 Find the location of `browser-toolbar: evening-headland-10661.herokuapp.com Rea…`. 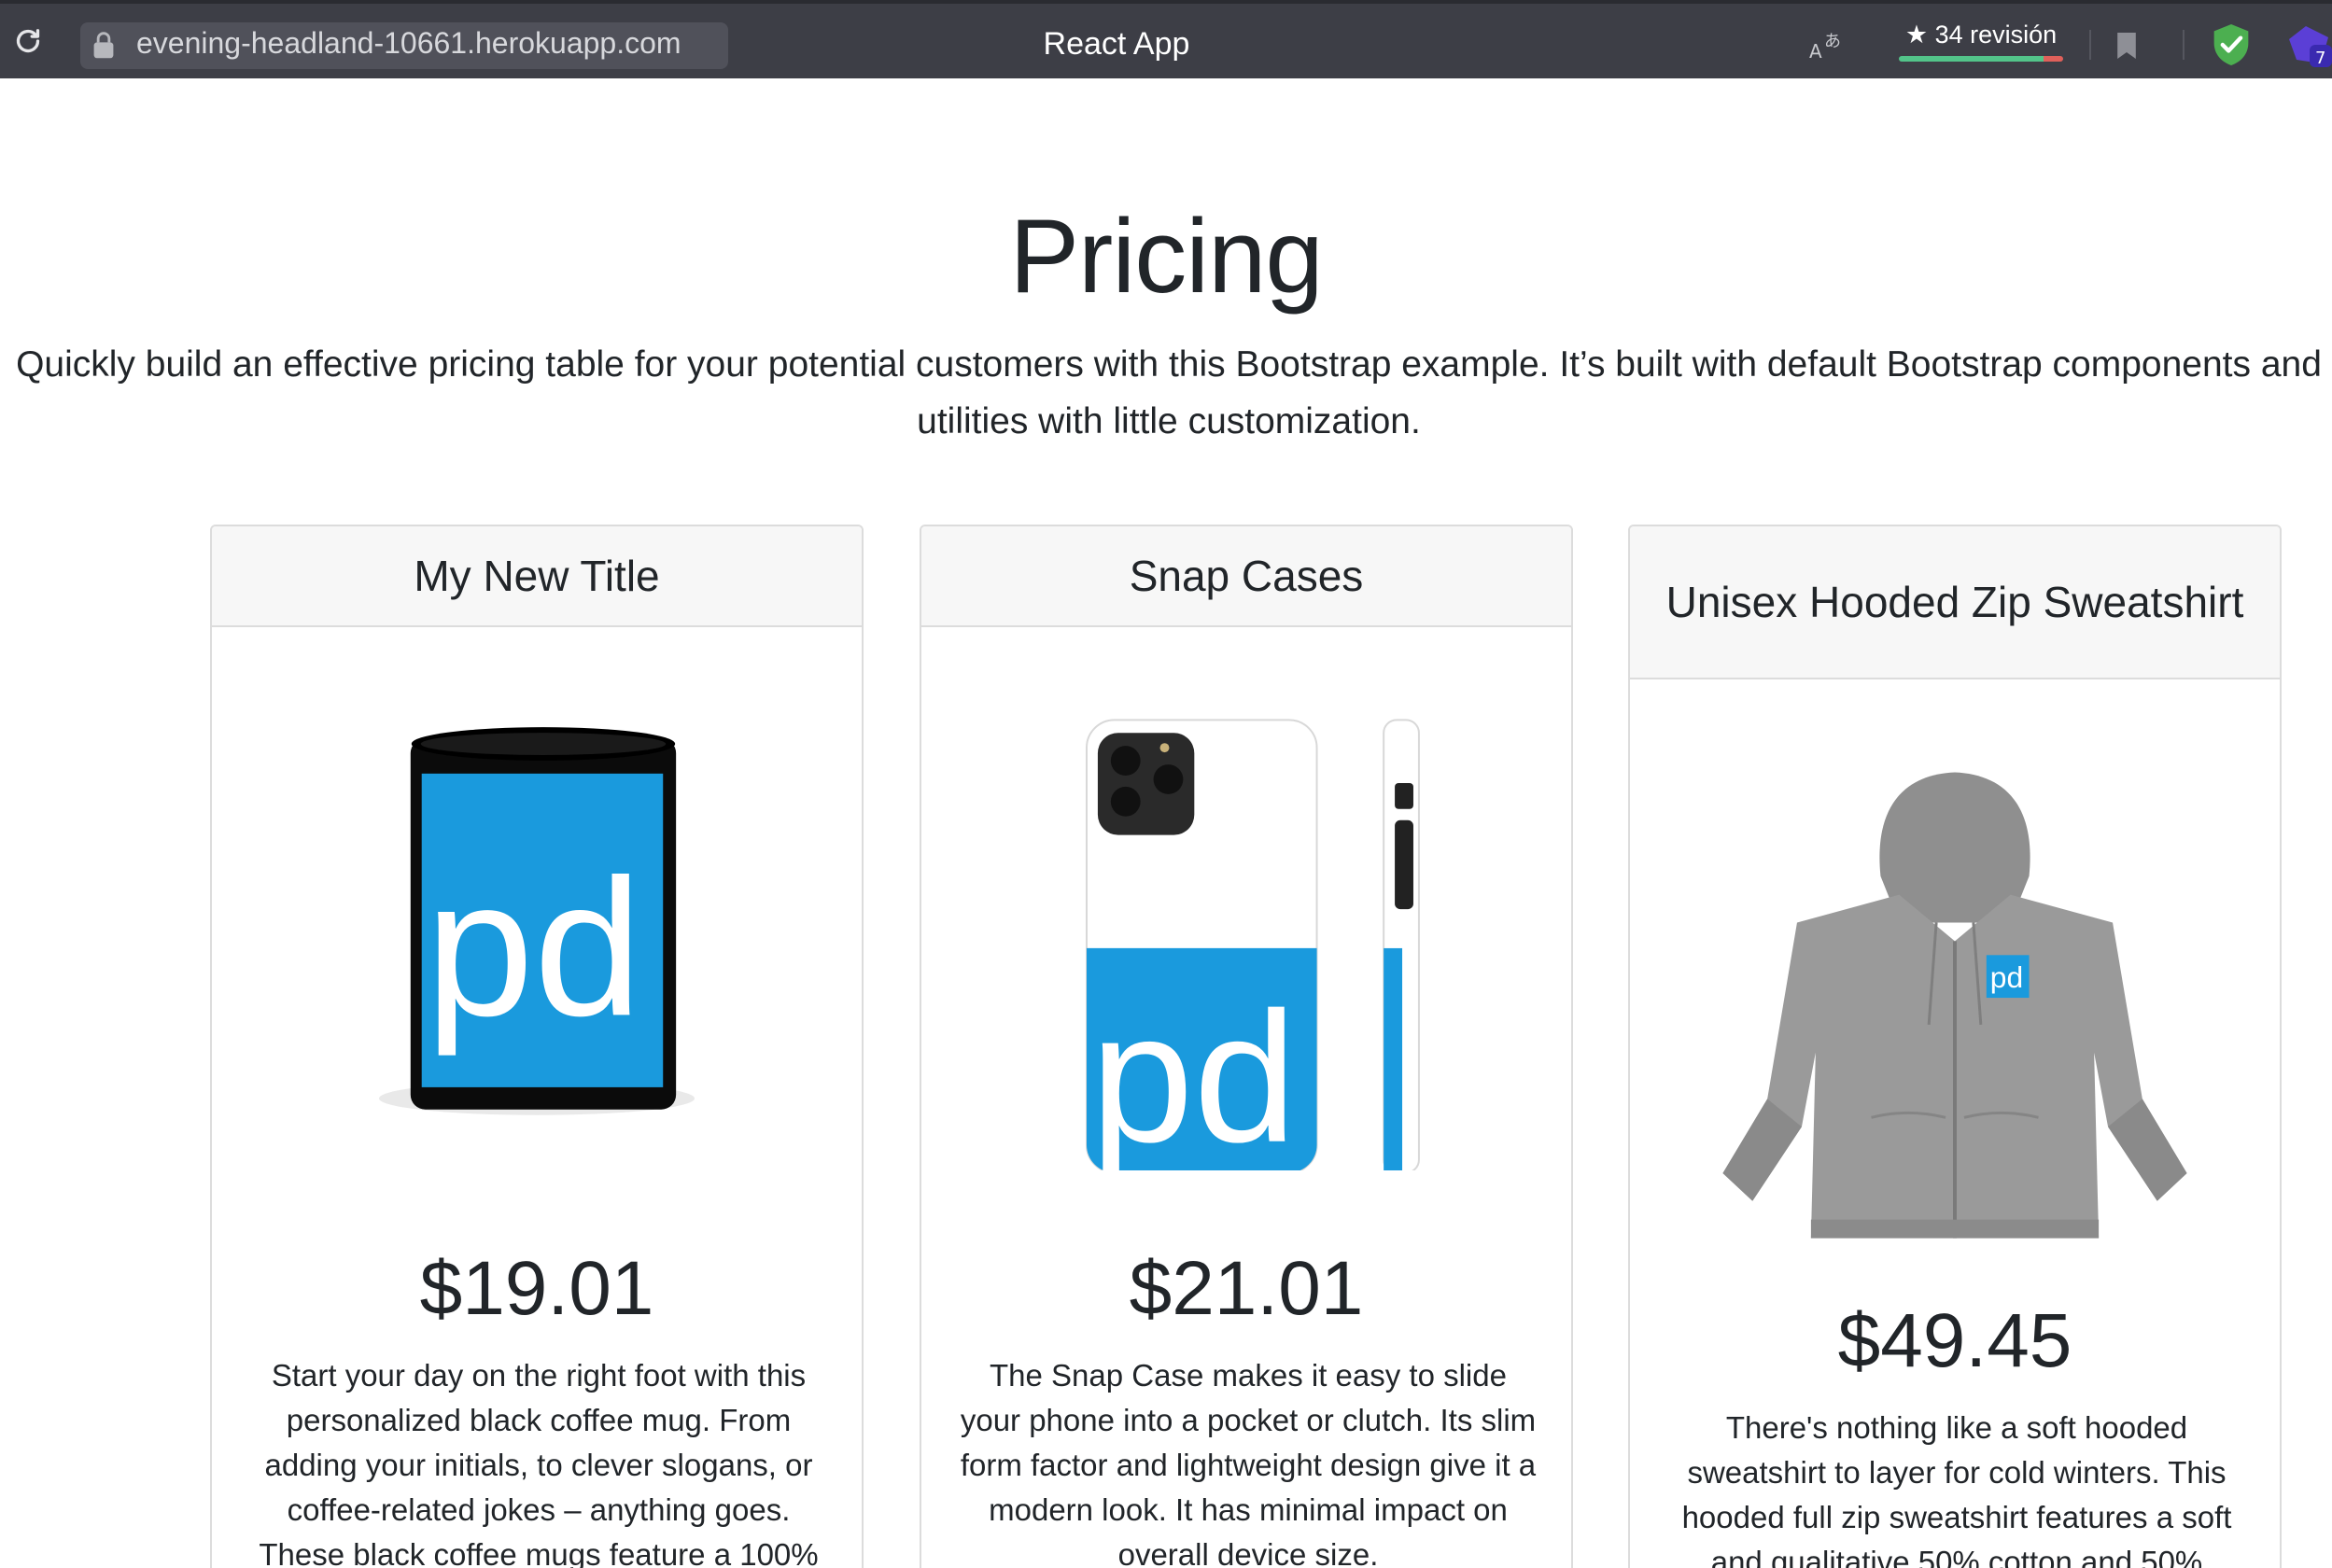

browser-toolbar: evening-headland-10661.herokuapp.com Rea… is located at coordinates (1166, 39).